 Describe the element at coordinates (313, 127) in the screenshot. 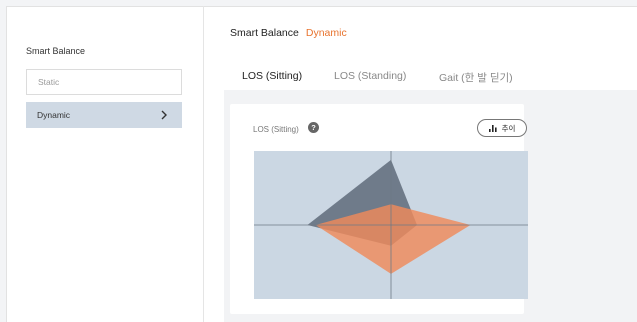

I see `help-icon: ?` at that location.